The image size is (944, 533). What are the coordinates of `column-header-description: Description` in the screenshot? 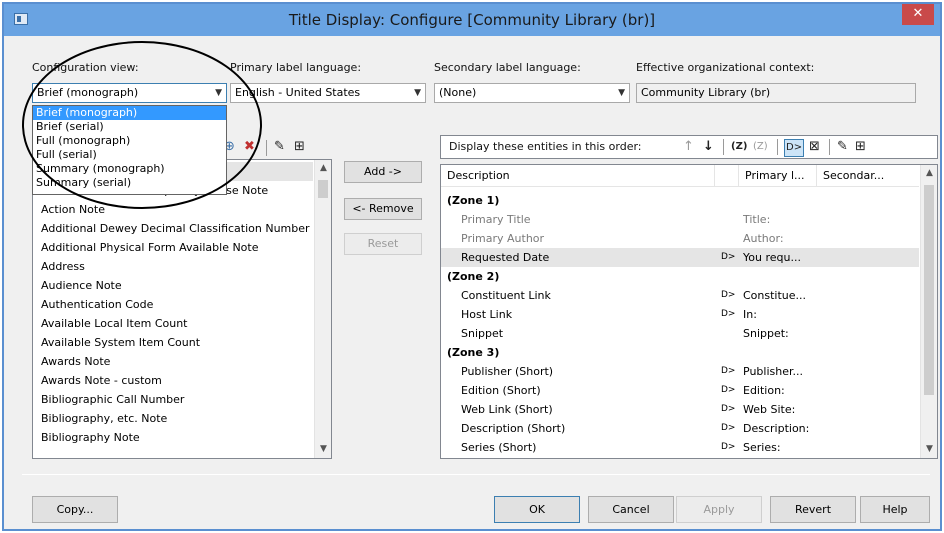 It's located at (578, 176).